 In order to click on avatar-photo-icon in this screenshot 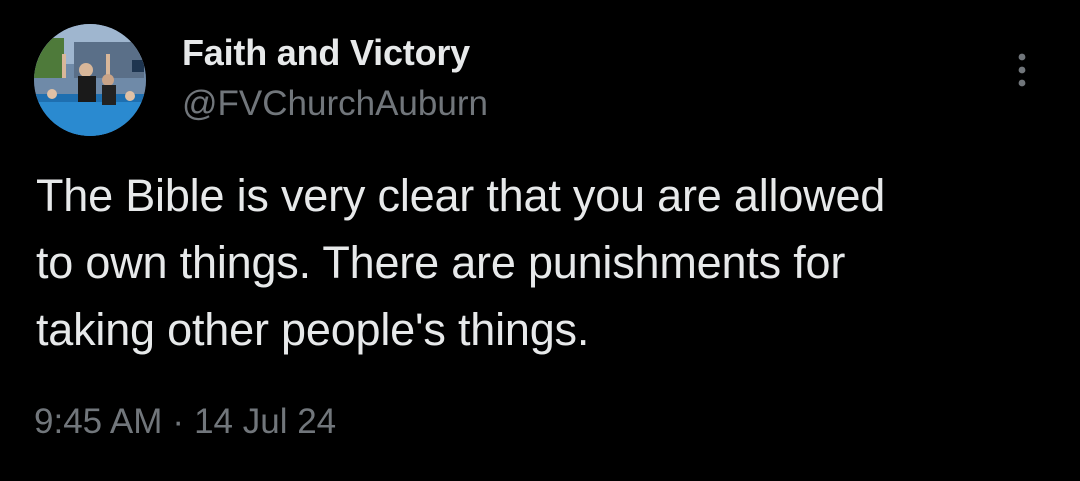, I will do `click(90, 80)`.